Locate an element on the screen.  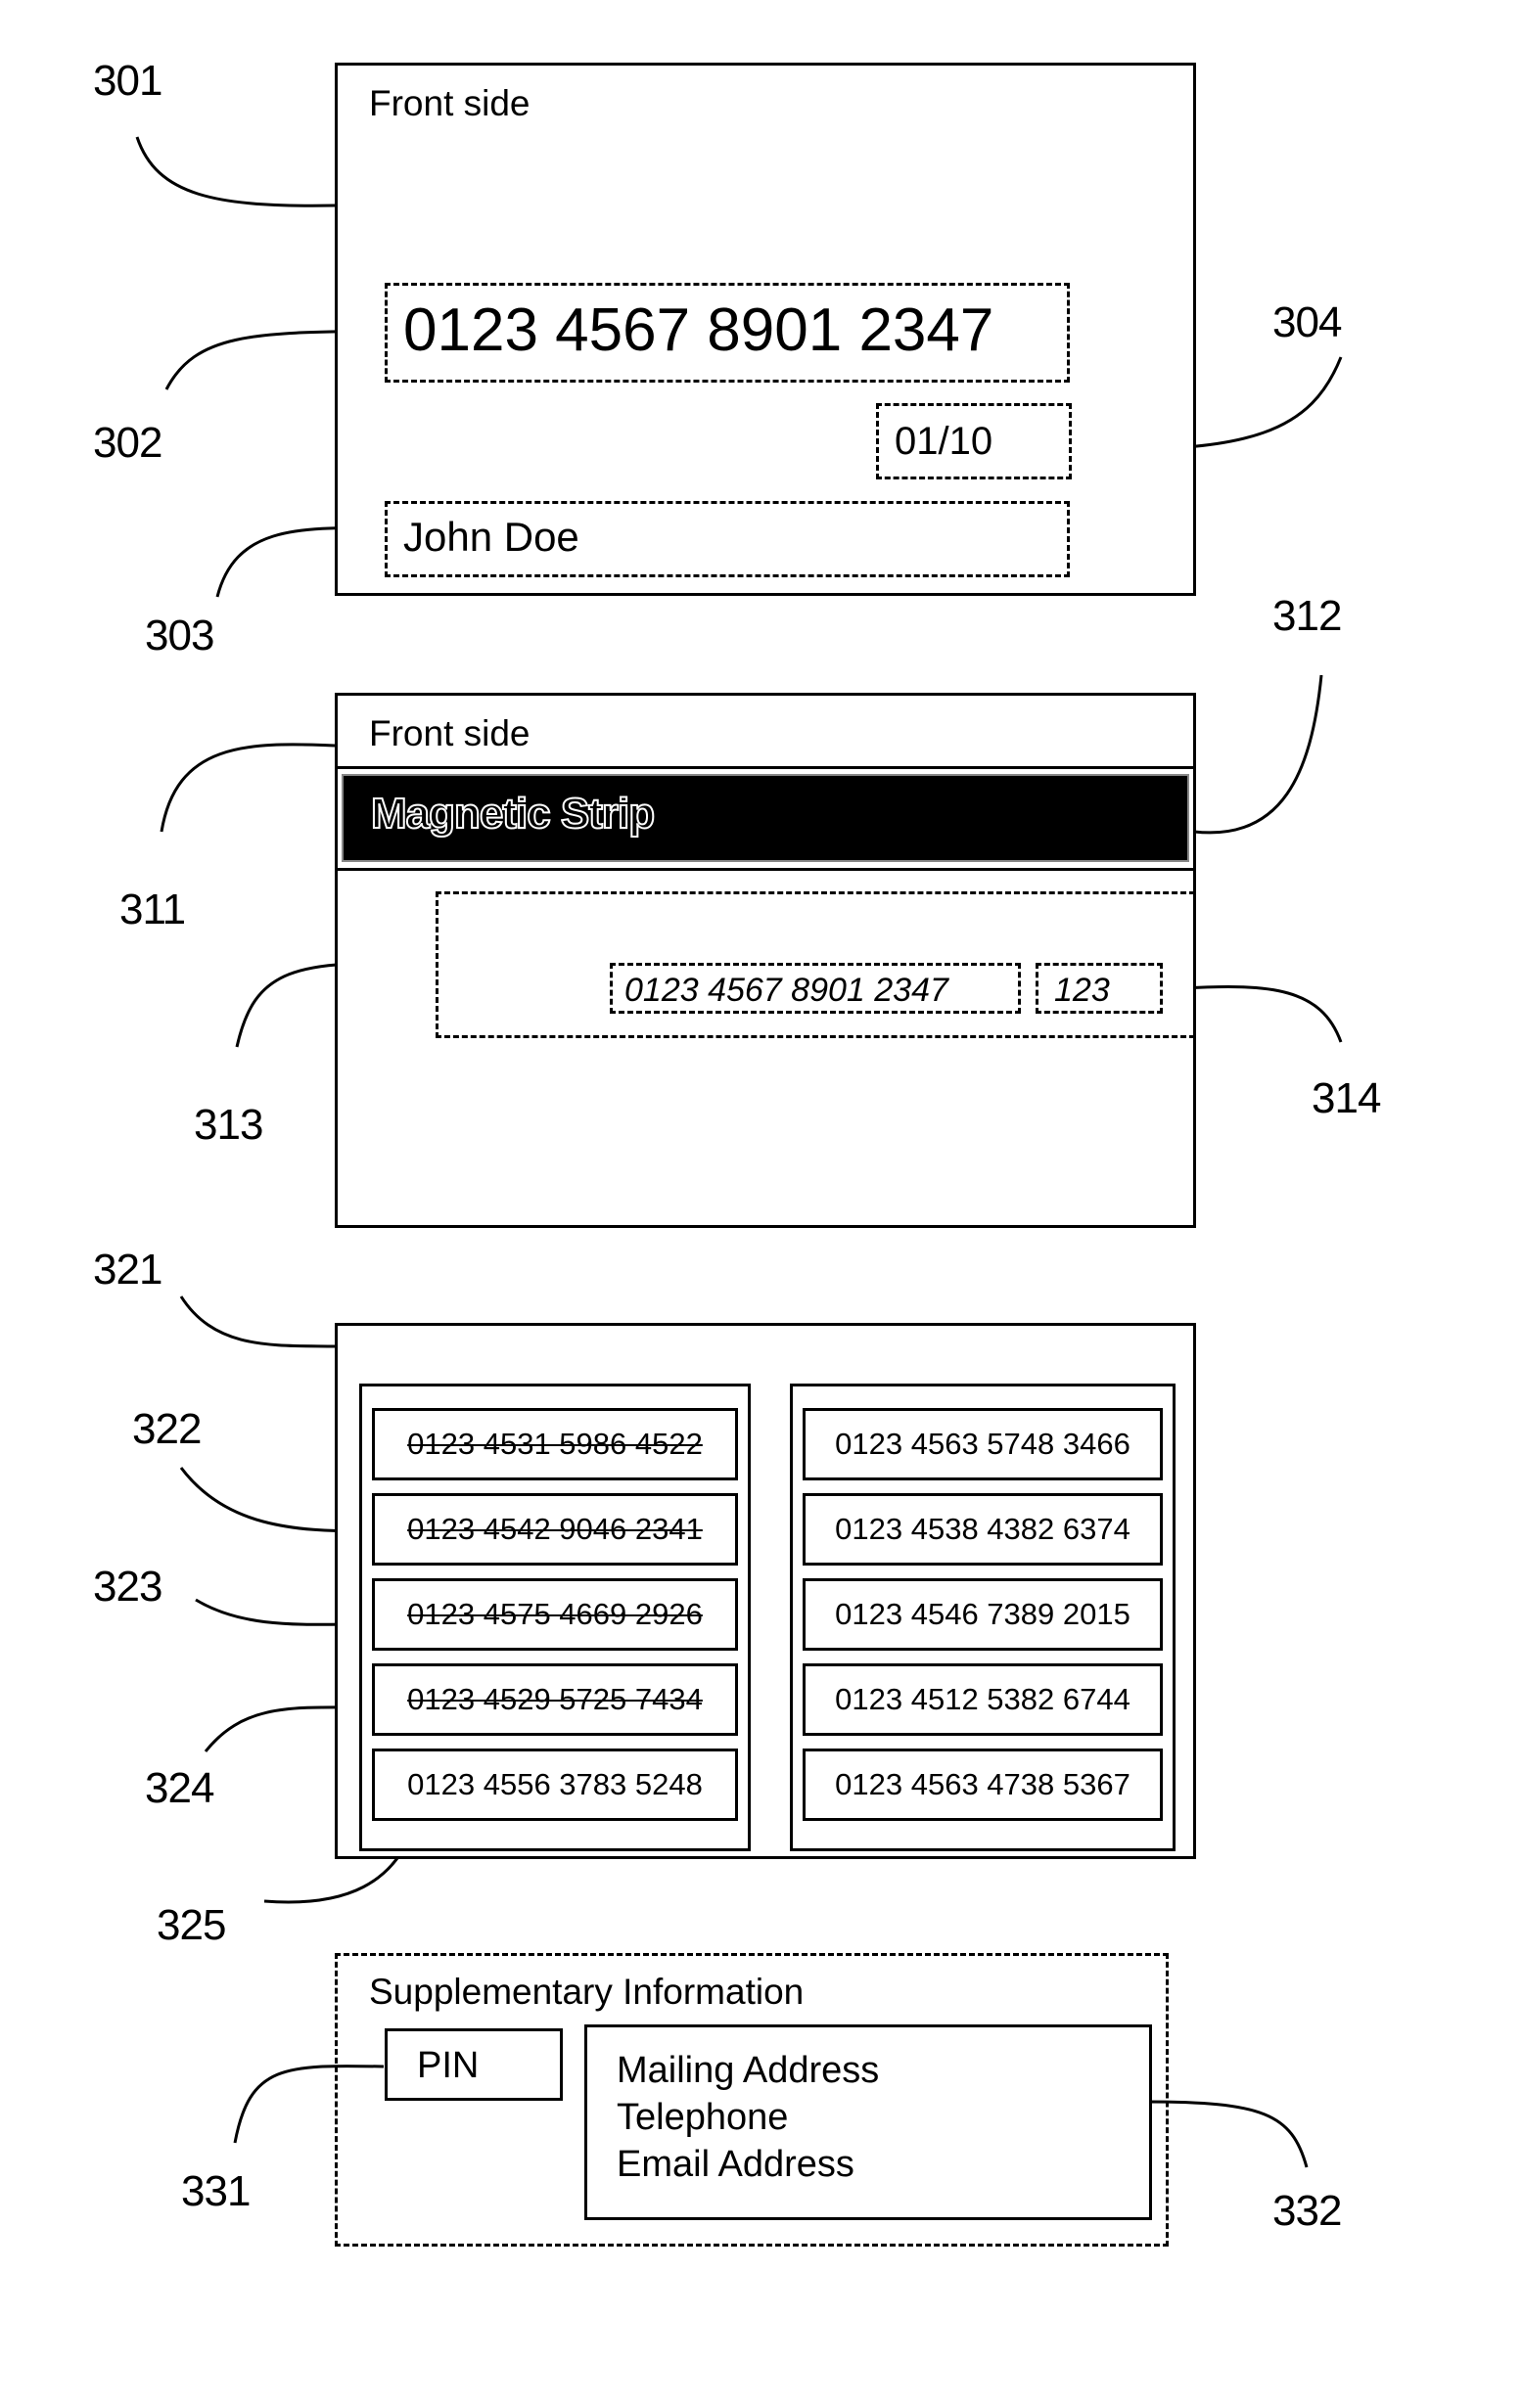
ref-331: 331 is located at coordinates (216, 2191).